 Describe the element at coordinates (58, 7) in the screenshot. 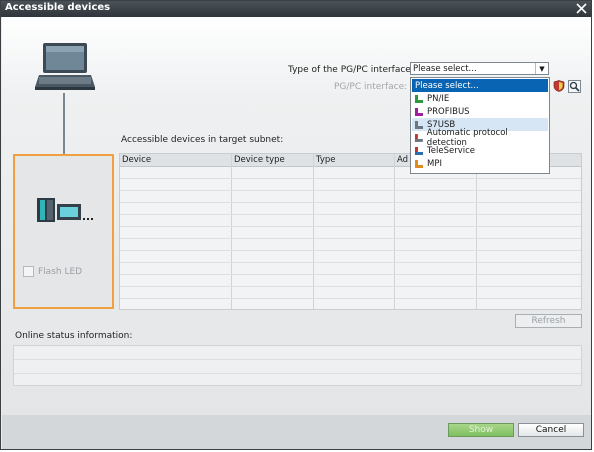

I see `window-title: Accessible devices` at that location.